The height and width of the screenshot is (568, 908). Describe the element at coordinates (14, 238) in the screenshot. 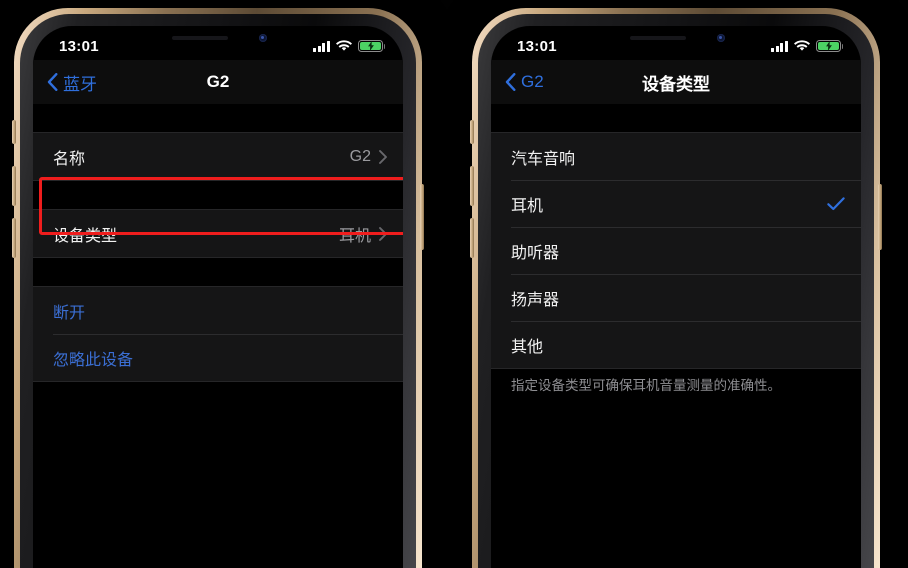

I see `volume-down-button-left` at that location.